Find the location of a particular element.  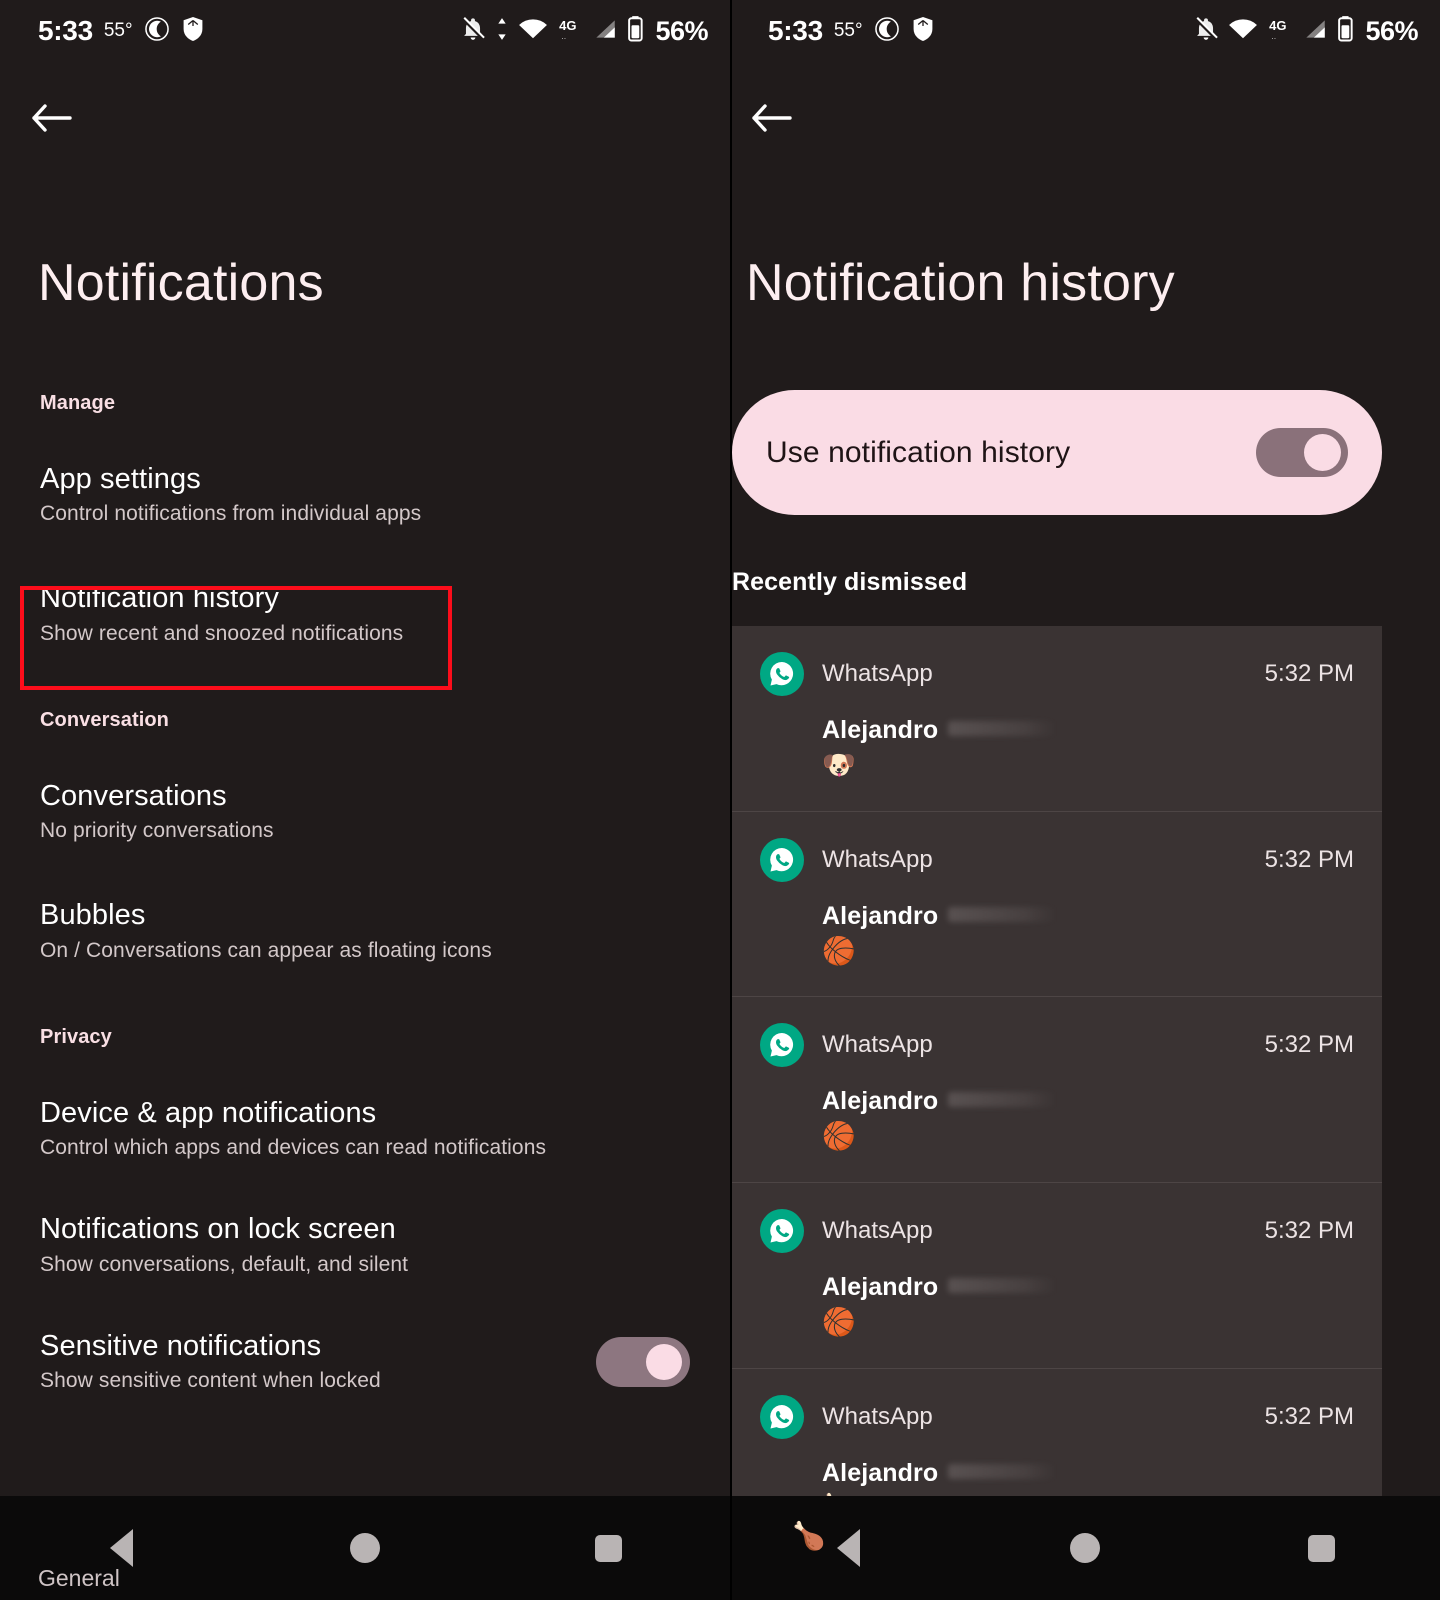

back-button-left is located at coordinates (52, 120).